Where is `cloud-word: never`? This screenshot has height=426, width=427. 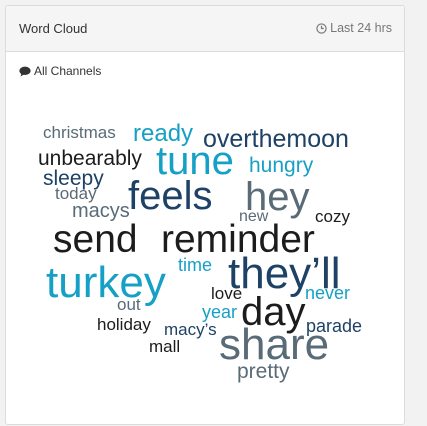 cloud-word: never is located at coordinates (328, 293).